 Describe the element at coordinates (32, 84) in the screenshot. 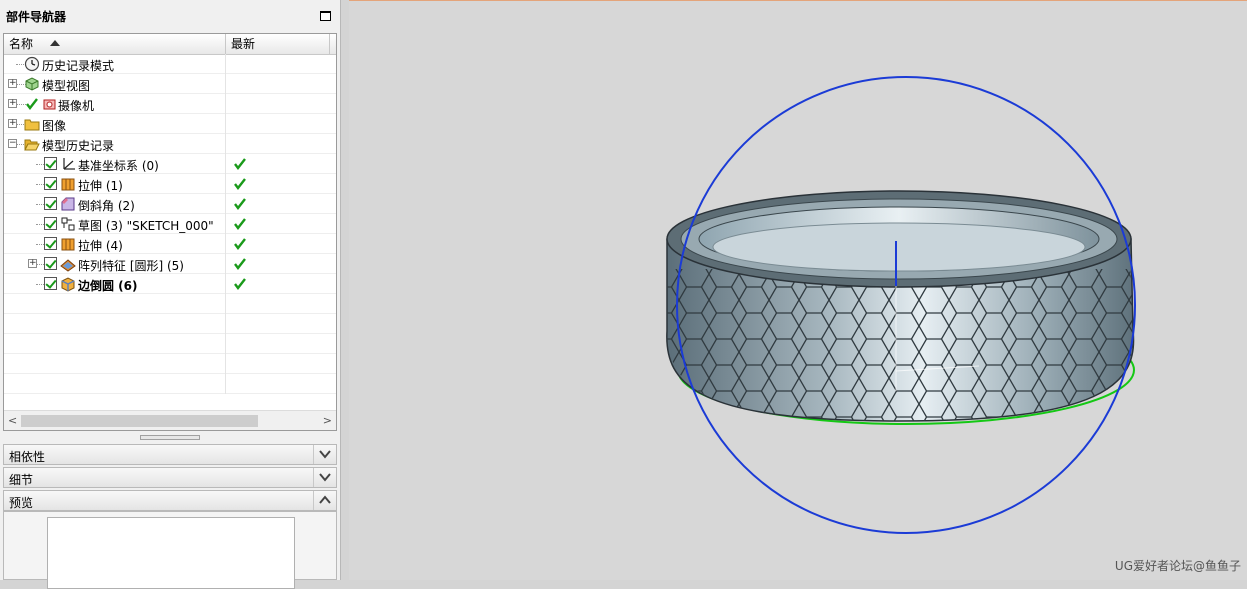

I see `model-views-icon` at that location.